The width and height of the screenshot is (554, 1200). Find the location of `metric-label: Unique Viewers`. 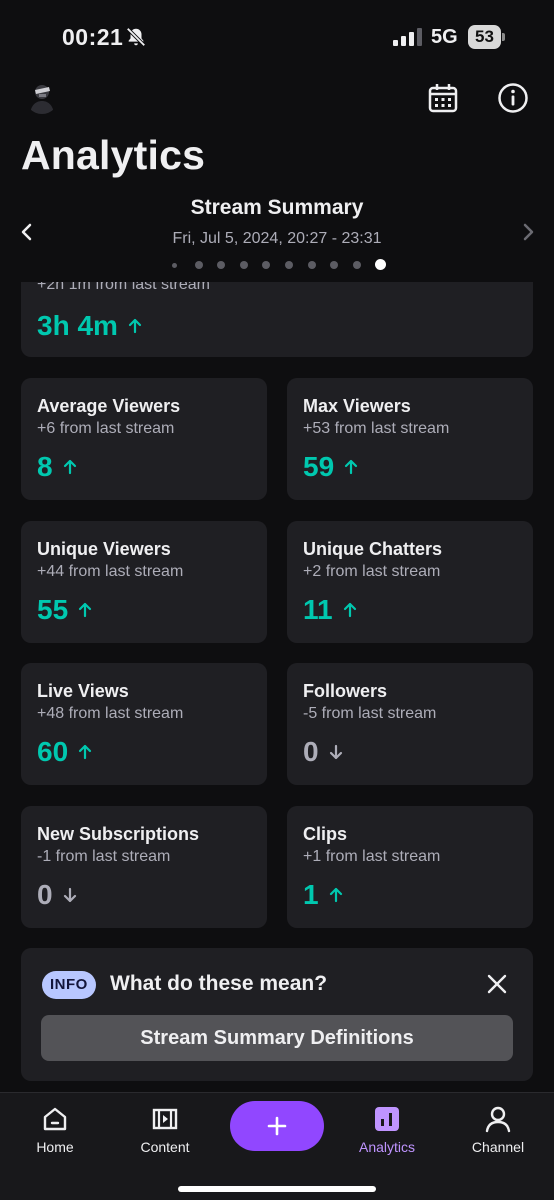

metric-label: Unique Viewers is located at coordinates (104, 549).